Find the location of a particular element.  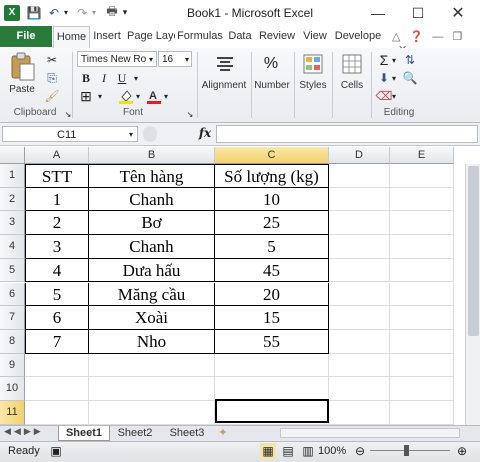

row-header-1: 1 is located at coordinates (12, 176).